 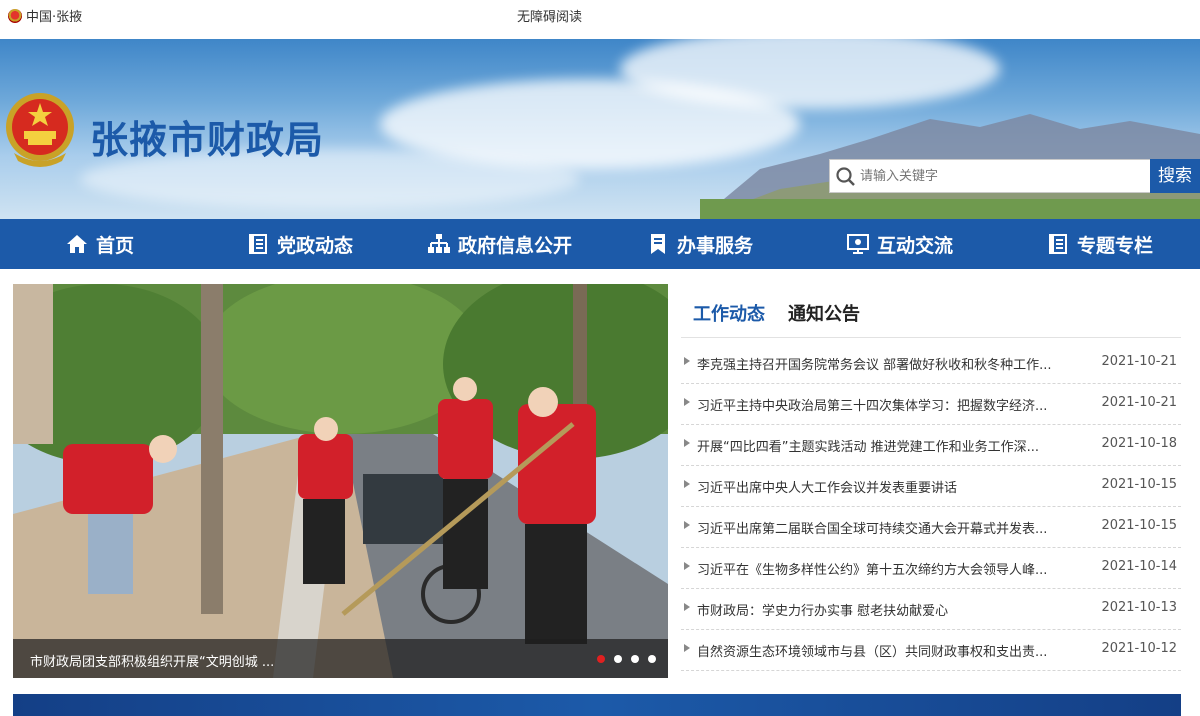 I want to click on news-date: 2021-10-13, so click(x=1139, y=607).